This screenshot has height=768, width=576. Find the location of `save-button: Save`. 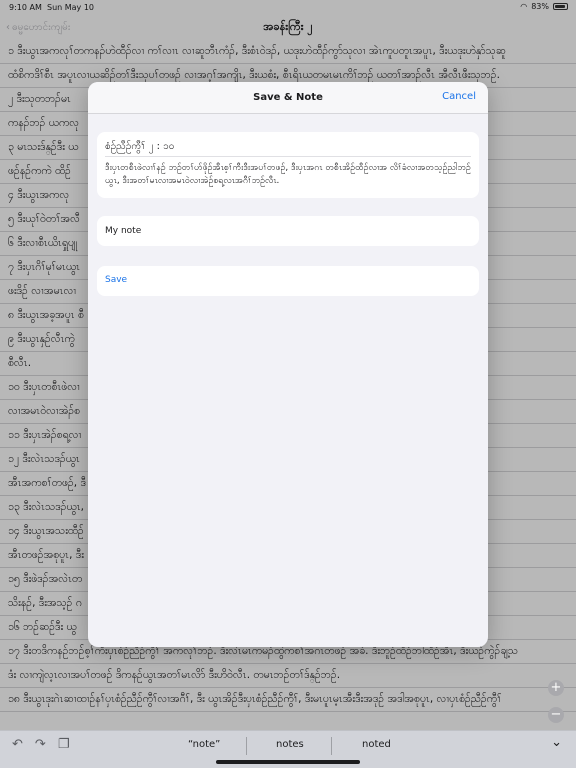

save-button: Save is located at coordinates (288, 281).